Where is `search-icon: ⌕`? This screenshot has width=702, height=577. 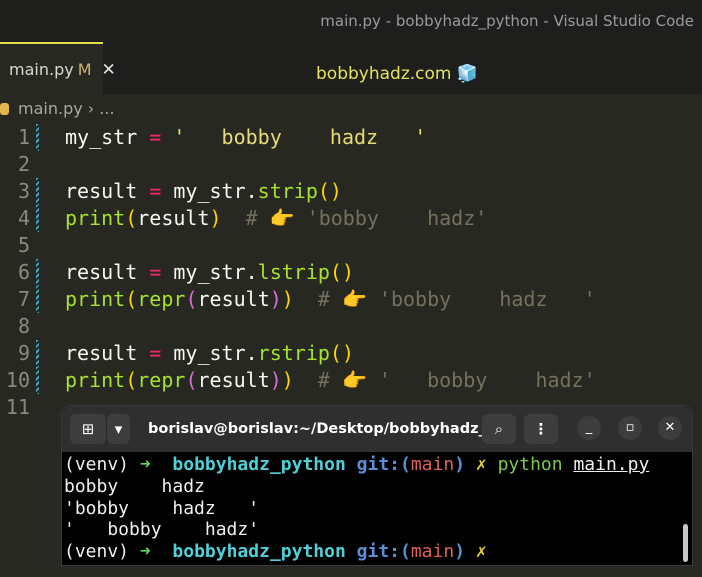
search-icon: ⌕ is located at coordinates (499, 429).